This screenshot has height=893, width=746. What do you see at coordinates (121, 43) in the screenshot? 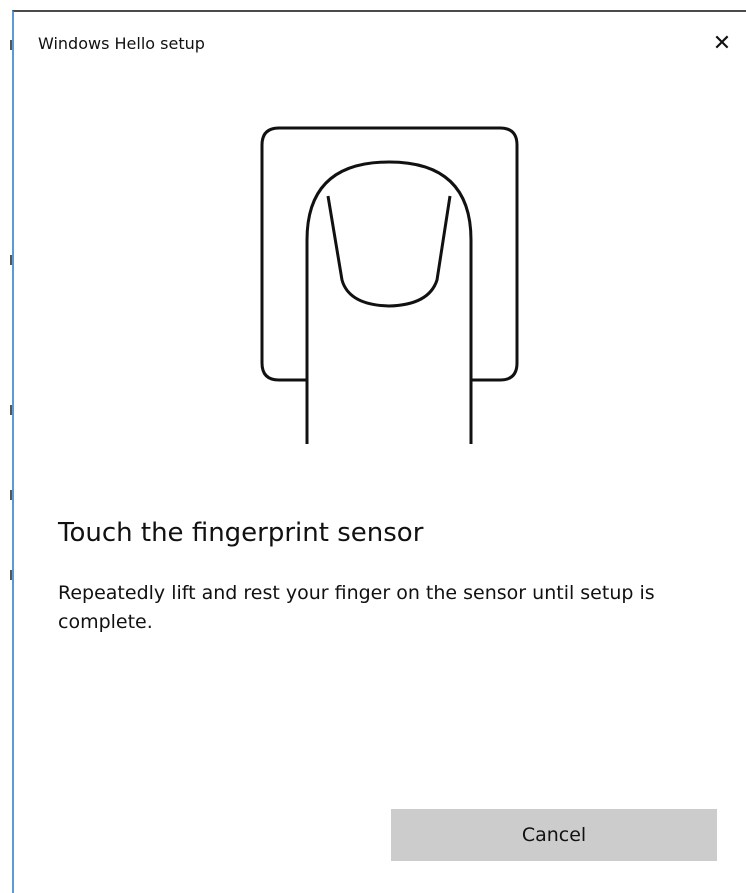
I see `window-title: Windows Hello setup` at bounding box center [121, 43].